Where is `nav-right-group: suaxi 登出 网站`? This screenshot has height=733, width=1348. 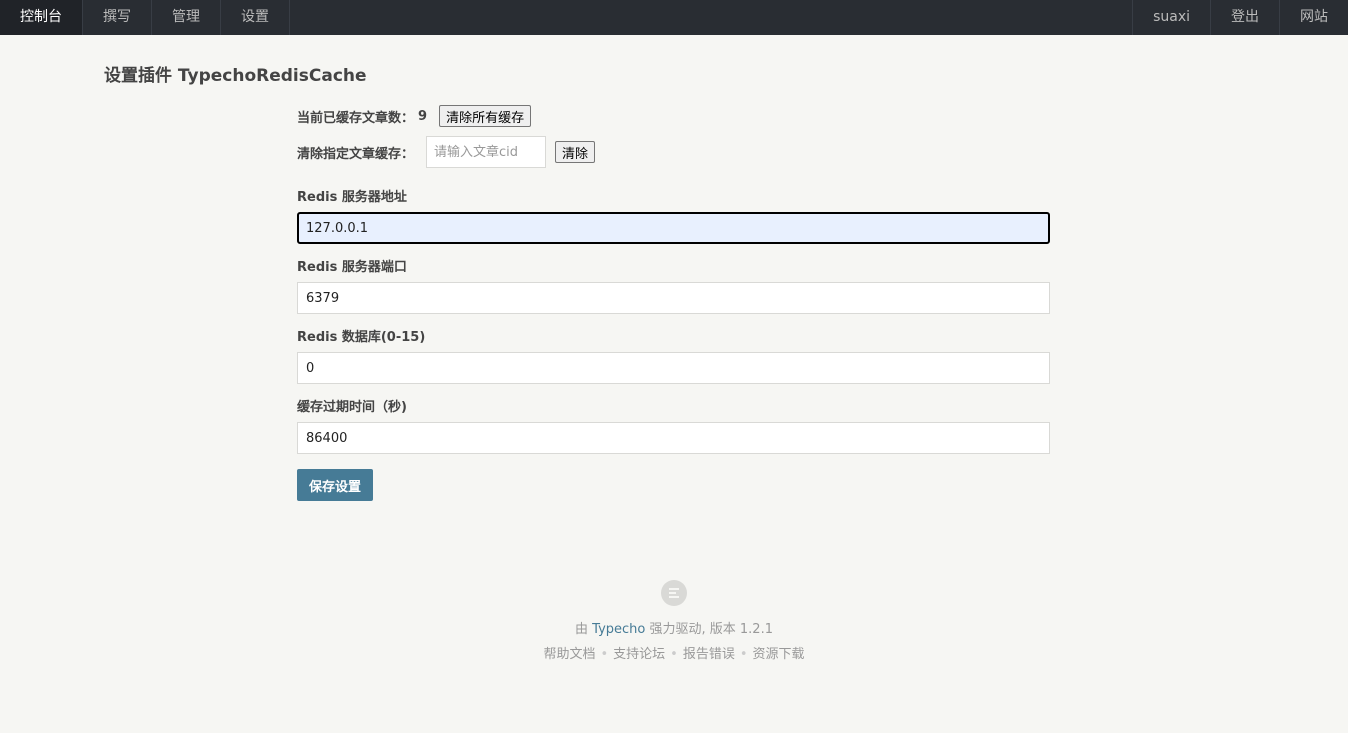
nav-right-group: suaxi 登出 网站 is located at coordinates (1240, 17).